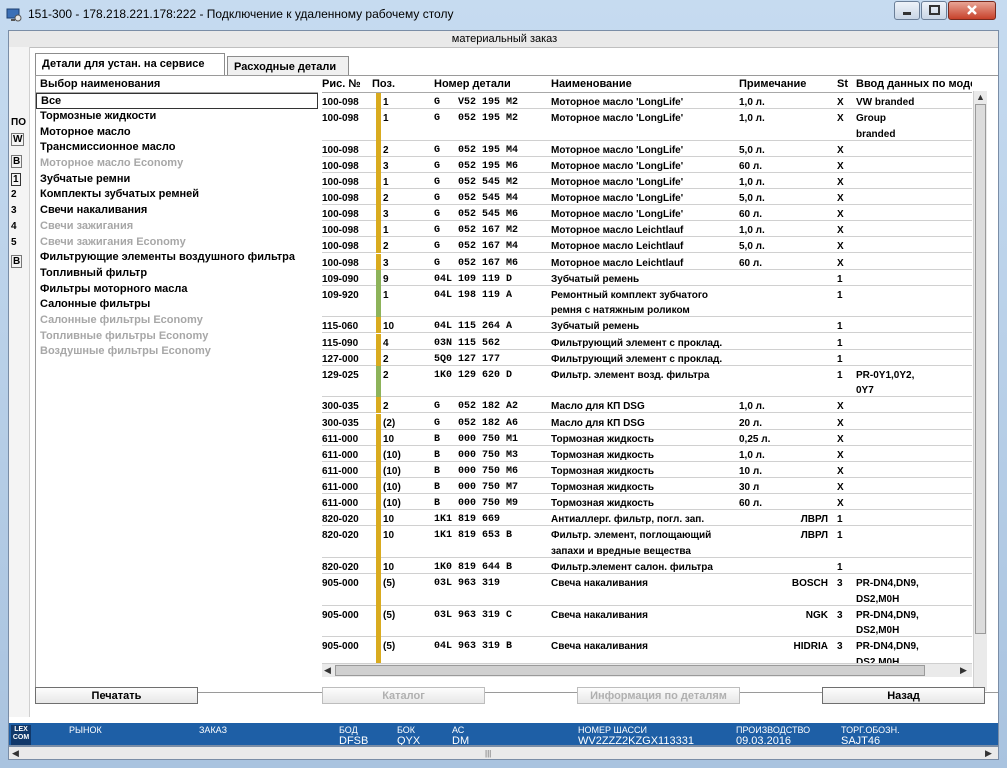 The image size is (1007, 768). What do you see at coordinates (488, 753) in the screenshot?
I see `scroll-grip-icon: |||` at bounding box center [488, 753].